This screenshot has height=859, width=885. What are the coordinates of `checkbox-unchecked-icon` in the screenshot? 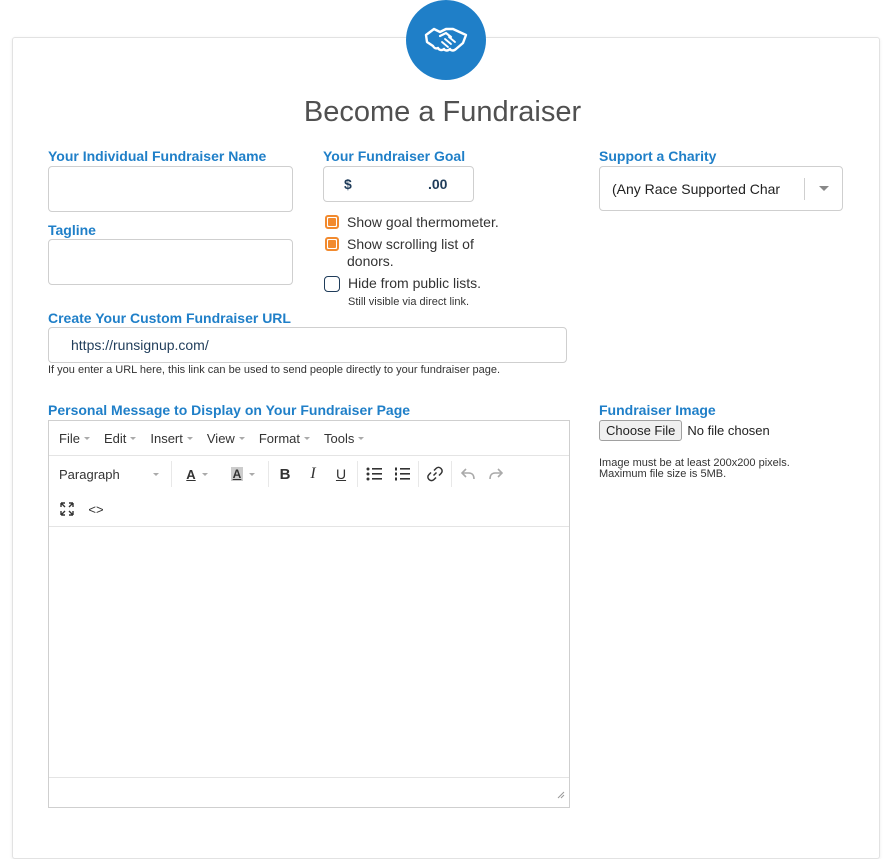 It's located at (332, 284).